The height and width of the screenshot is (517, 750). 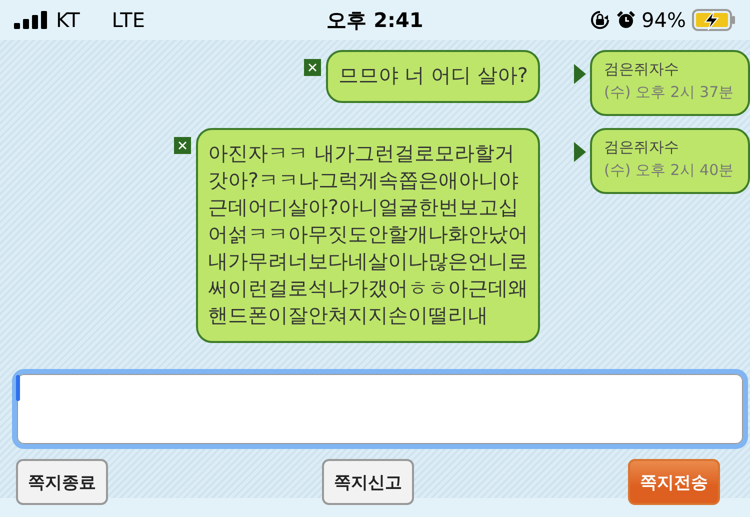 I want to click on carrier: KT, so click(x=68, y=20).